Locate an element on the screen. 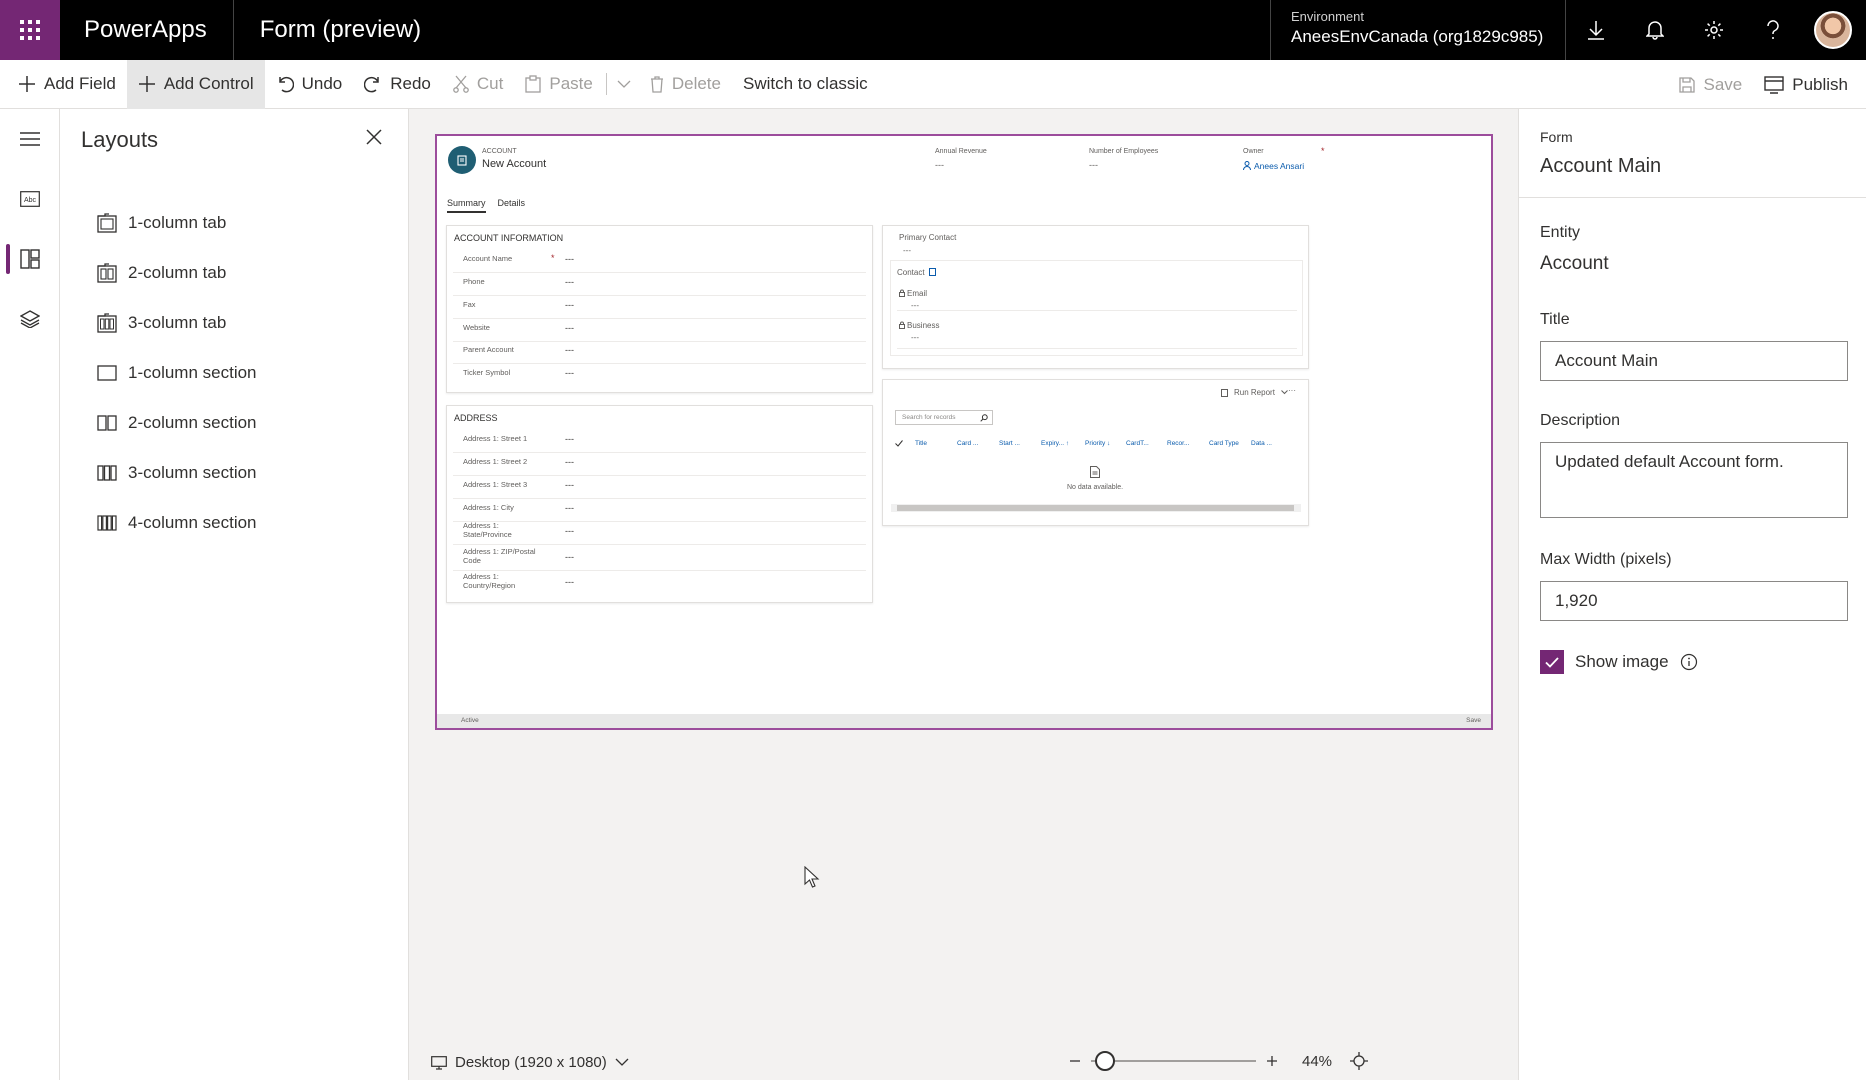 This screenshot has width=1866, height=1080. show-image-checkbox is located at coordinates (1552, 662).